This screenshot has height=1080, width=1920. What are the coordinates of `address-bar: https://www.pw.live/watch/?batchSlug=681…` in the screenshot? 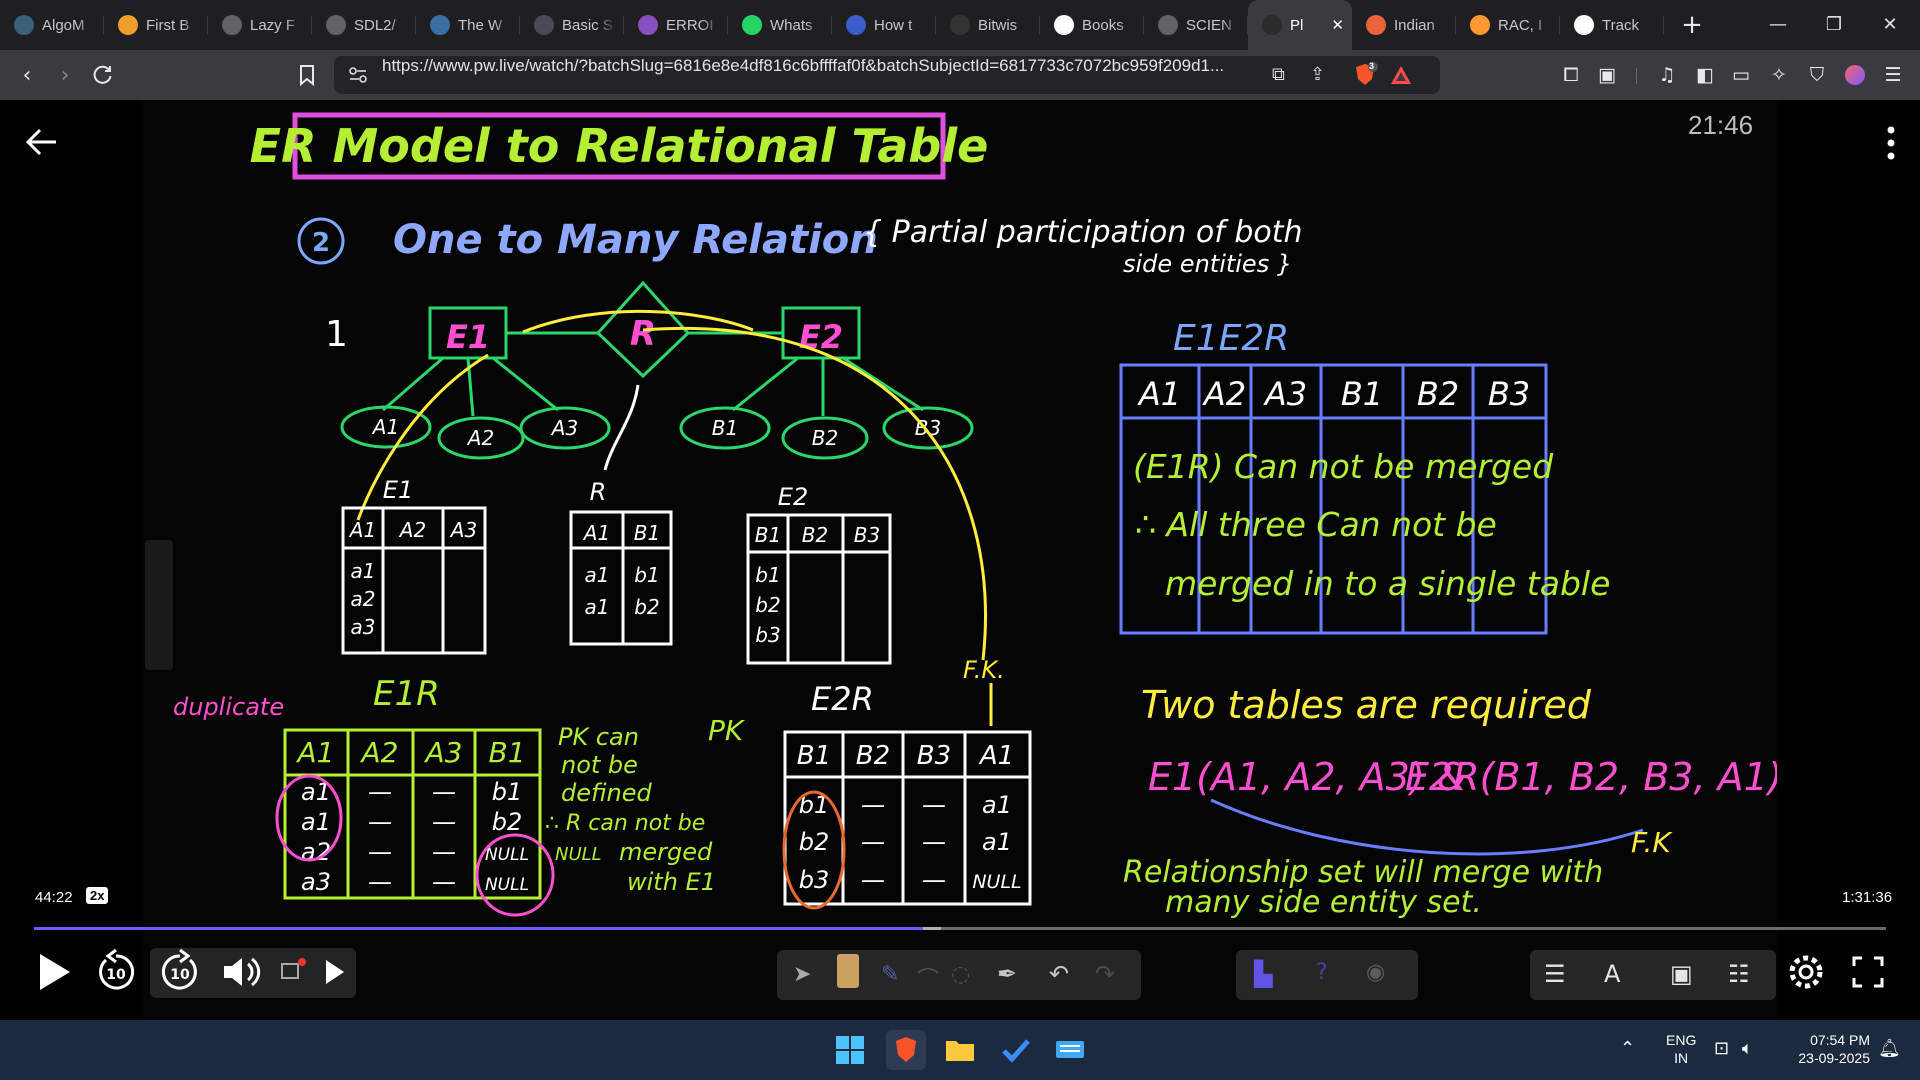 It's located at (887, 75).